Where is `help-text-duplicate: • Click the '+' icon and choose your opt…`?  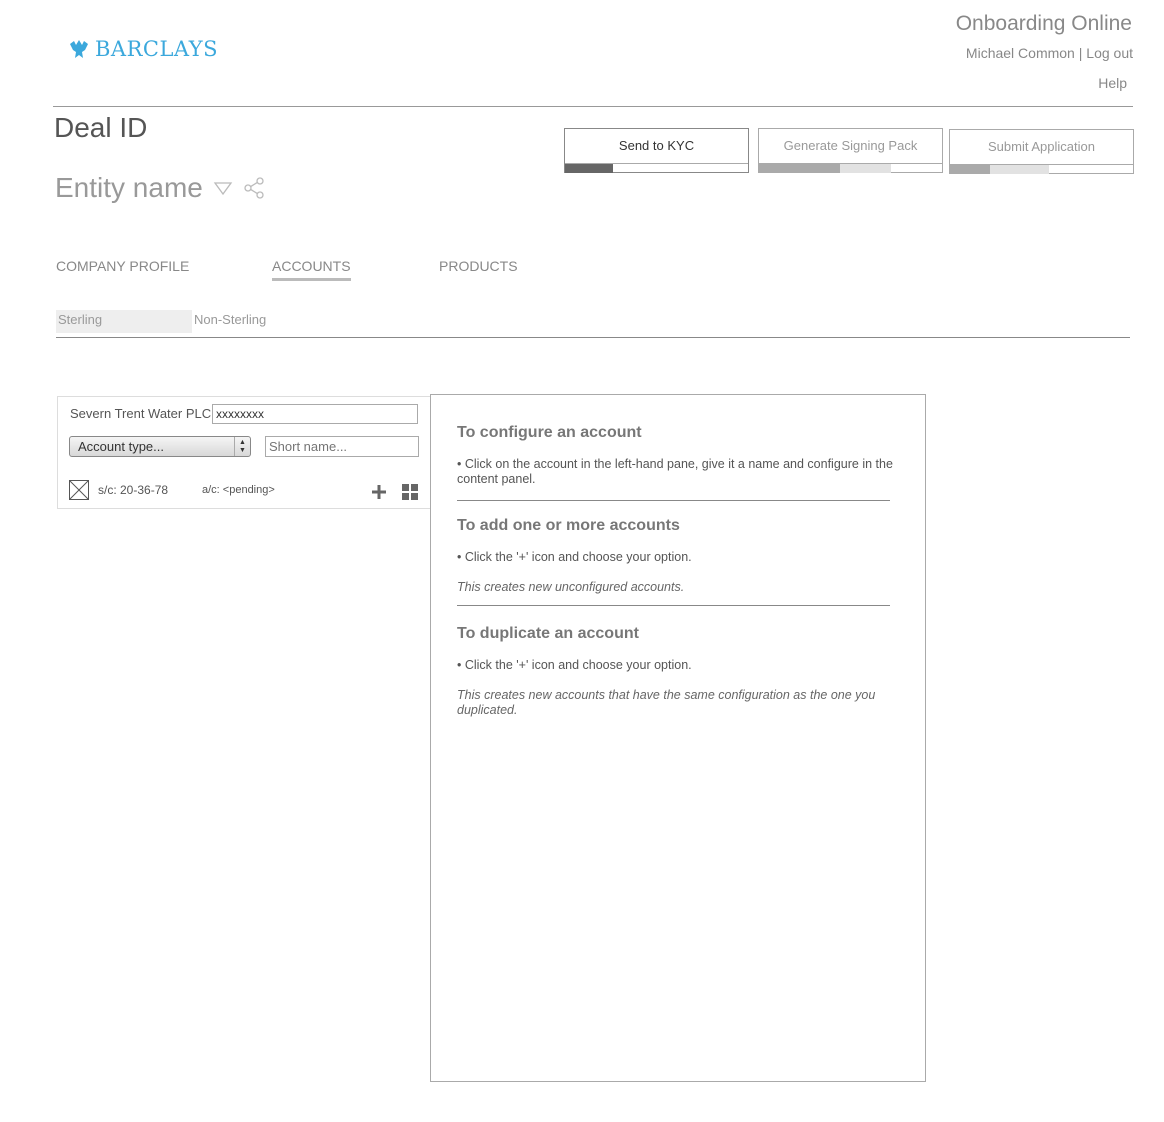 help-text-duplicate: • Click the '+' icon and choose your opt… is located at coordinates (574, 665).